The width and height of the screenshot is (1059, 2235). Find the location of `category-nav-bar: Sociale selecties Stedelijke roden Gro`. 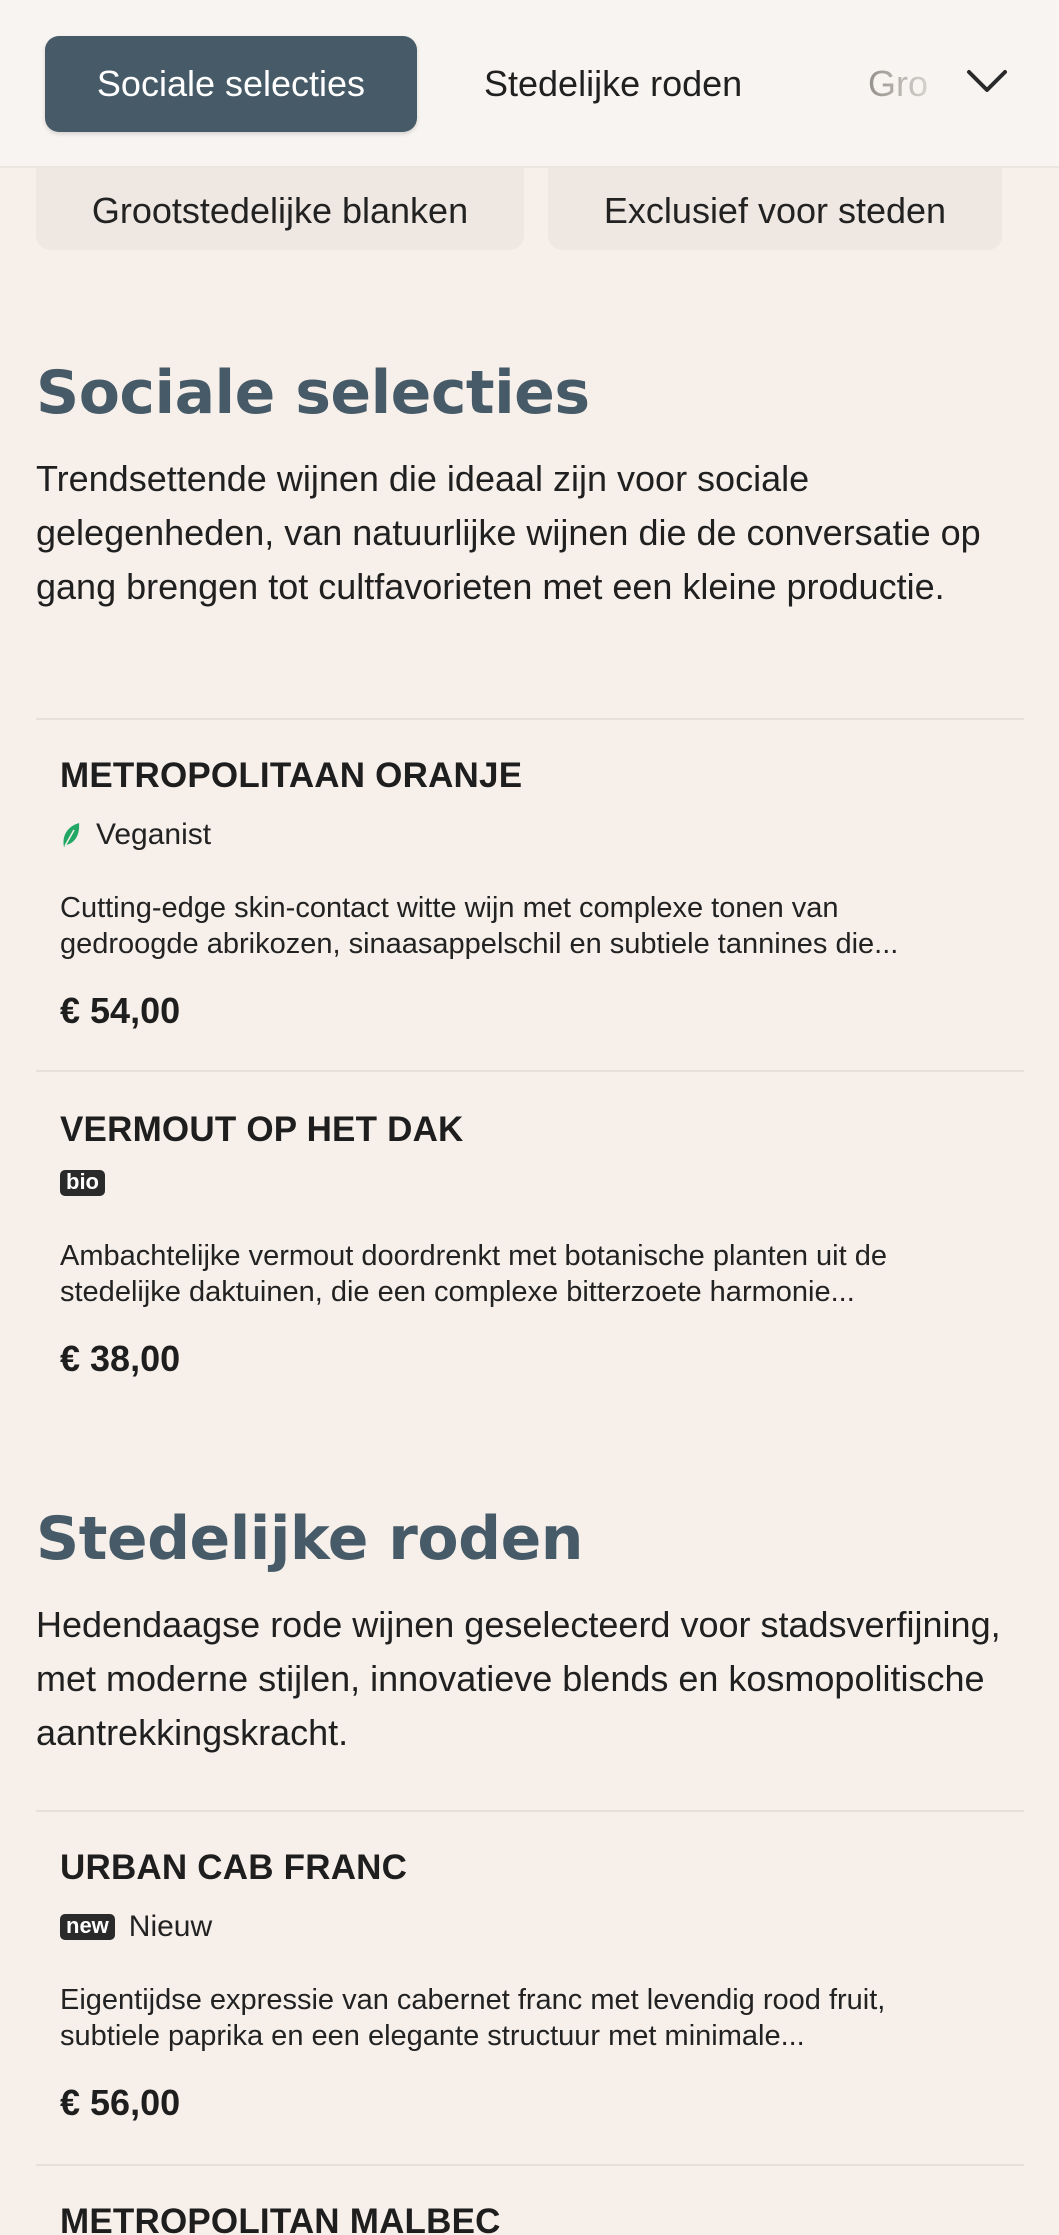

category-nav-bar: Sociale selecties Stedelijke roden Gro is located at coordinates (529, 84).